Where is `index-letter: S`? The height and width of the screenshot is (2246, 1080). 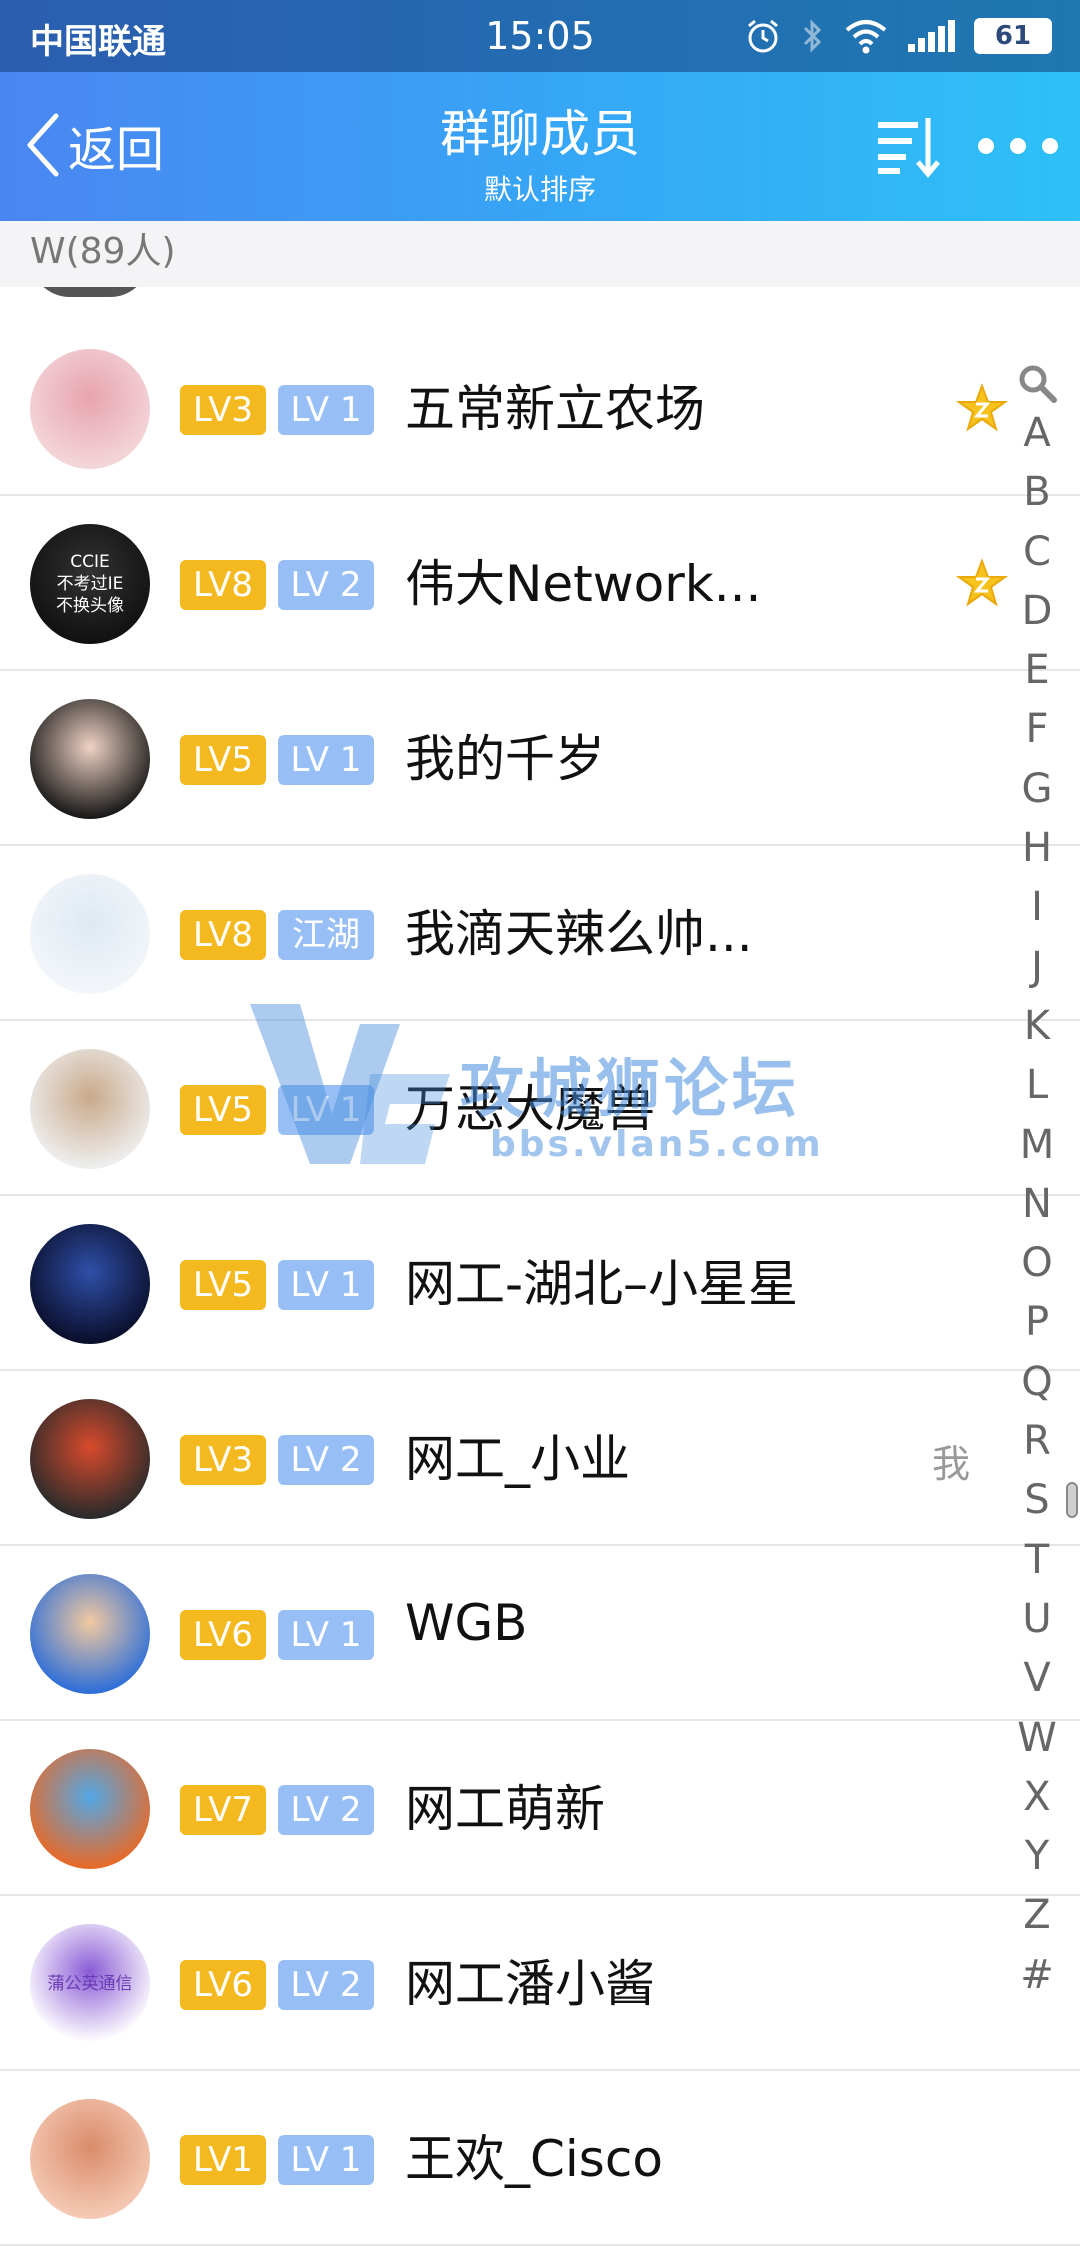
index-letter: S is located at coordinates (1037, 1500).